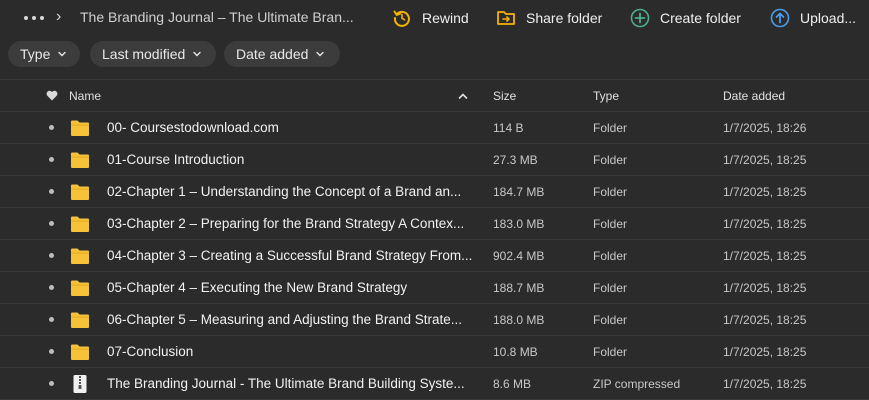 The height and width of the screenshot is (400, 869). What do you see at coordinates (292, 127) in the screenshot?
I see `file-name: 00- Coursestodownload.com` at bounding box center [292, 127].